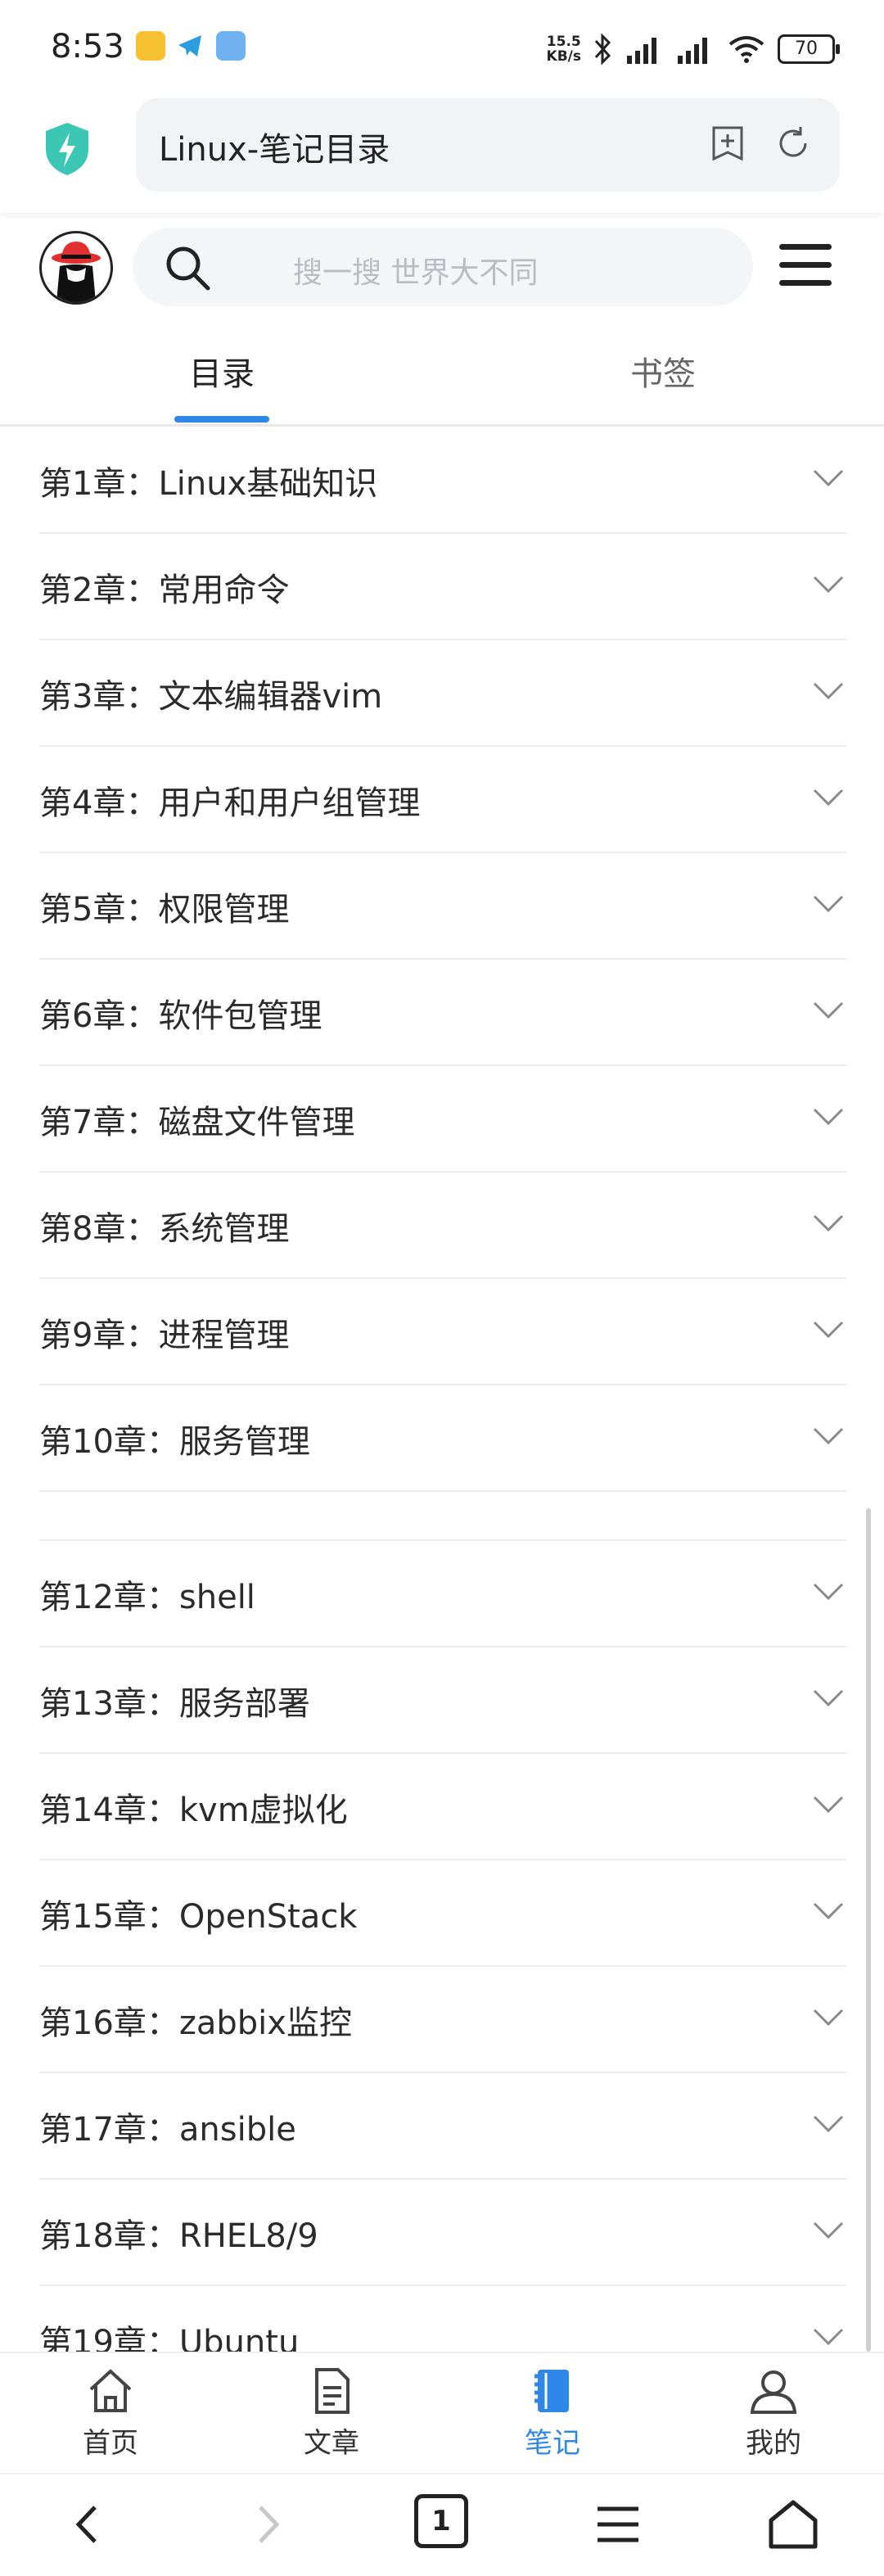 This screenshot has width=884, height=2576. Describe the element at coordinates (151, 46) in the screenshot. I see `notes-app-icon` at that location.